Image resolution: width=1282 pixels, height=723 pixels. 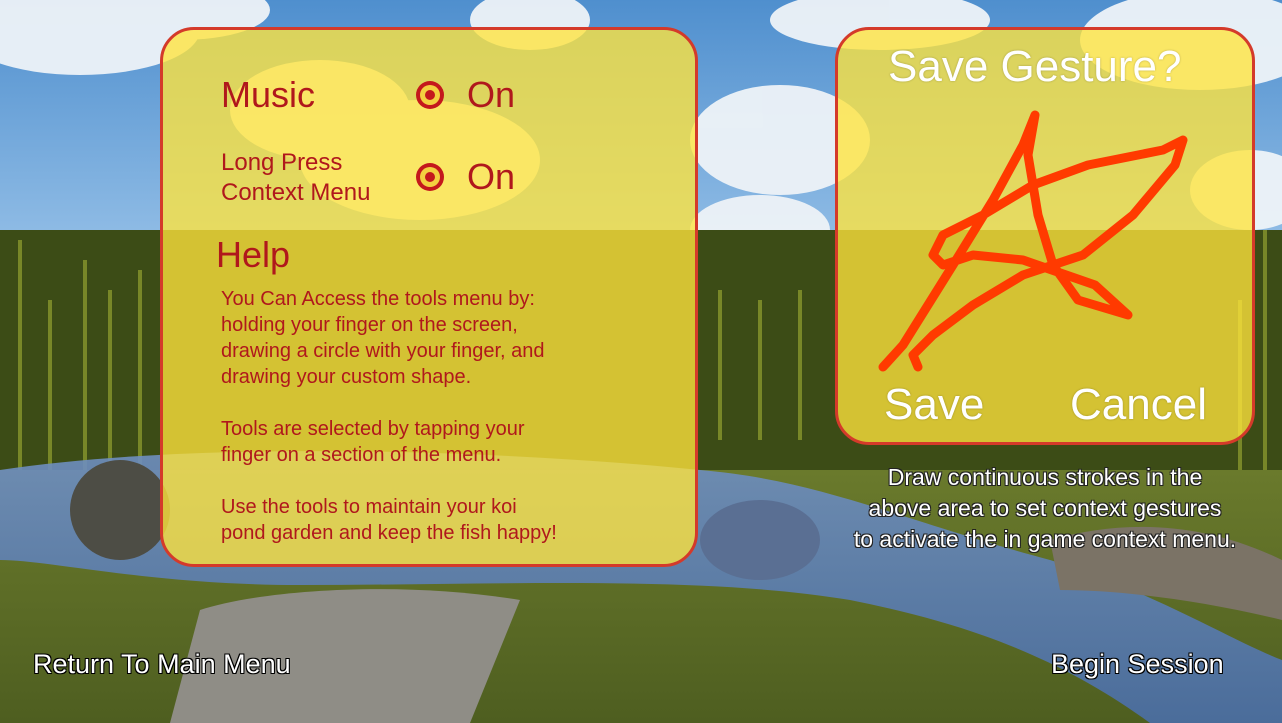 What do you see at coordinates (430, 95) in the screenshot?
I see `music-radio-button` at bounding box center [430, 95].